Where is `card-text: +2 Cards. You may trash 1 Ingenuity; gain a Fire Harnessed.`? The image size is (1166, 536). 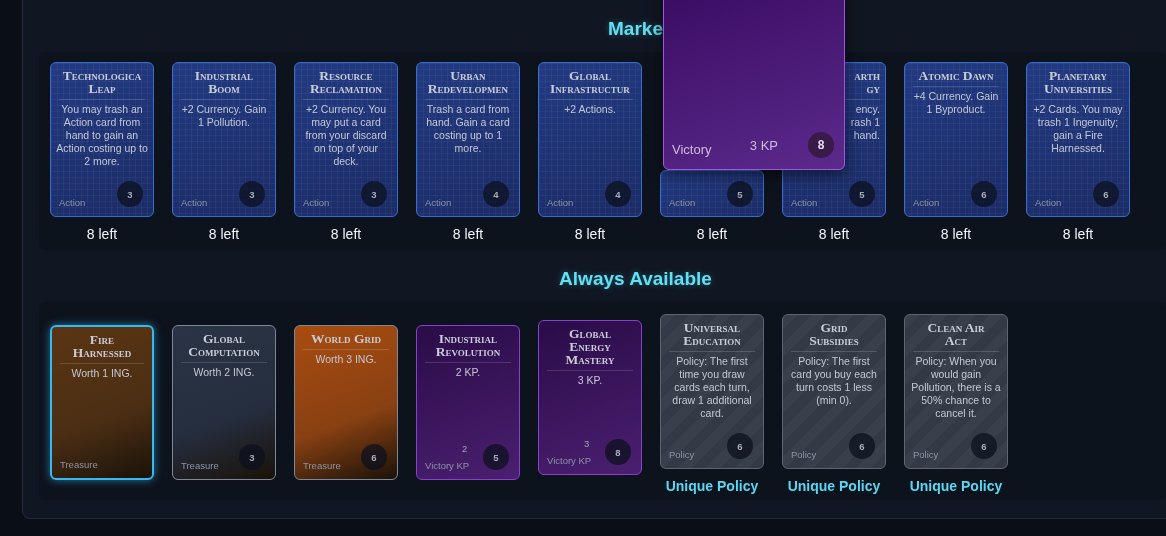 card-text: +2 Cards. You may trash 1 Ingenuity; gain a Fire Harnessed. is located at coordinates (1078, 129).